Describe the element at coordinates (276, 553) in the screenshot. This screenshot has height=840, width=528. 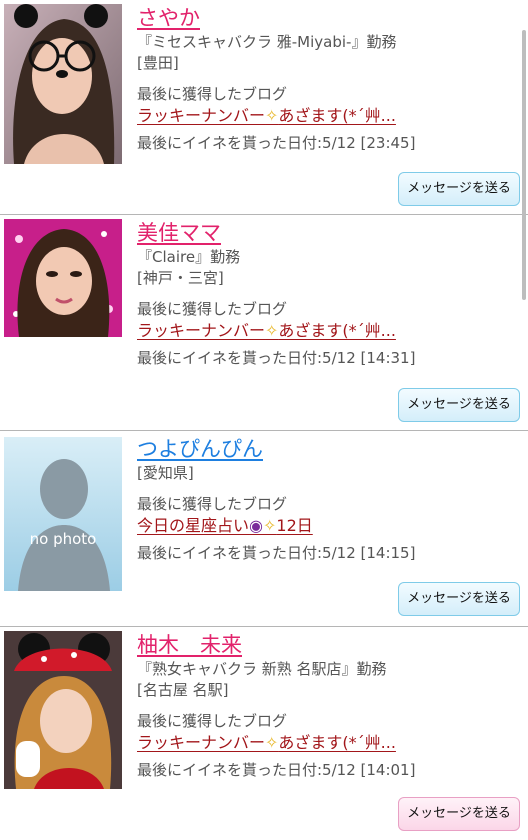
I see `like-date: 最後にイイネを貰った日付:5/12 [14:15]` at that location.